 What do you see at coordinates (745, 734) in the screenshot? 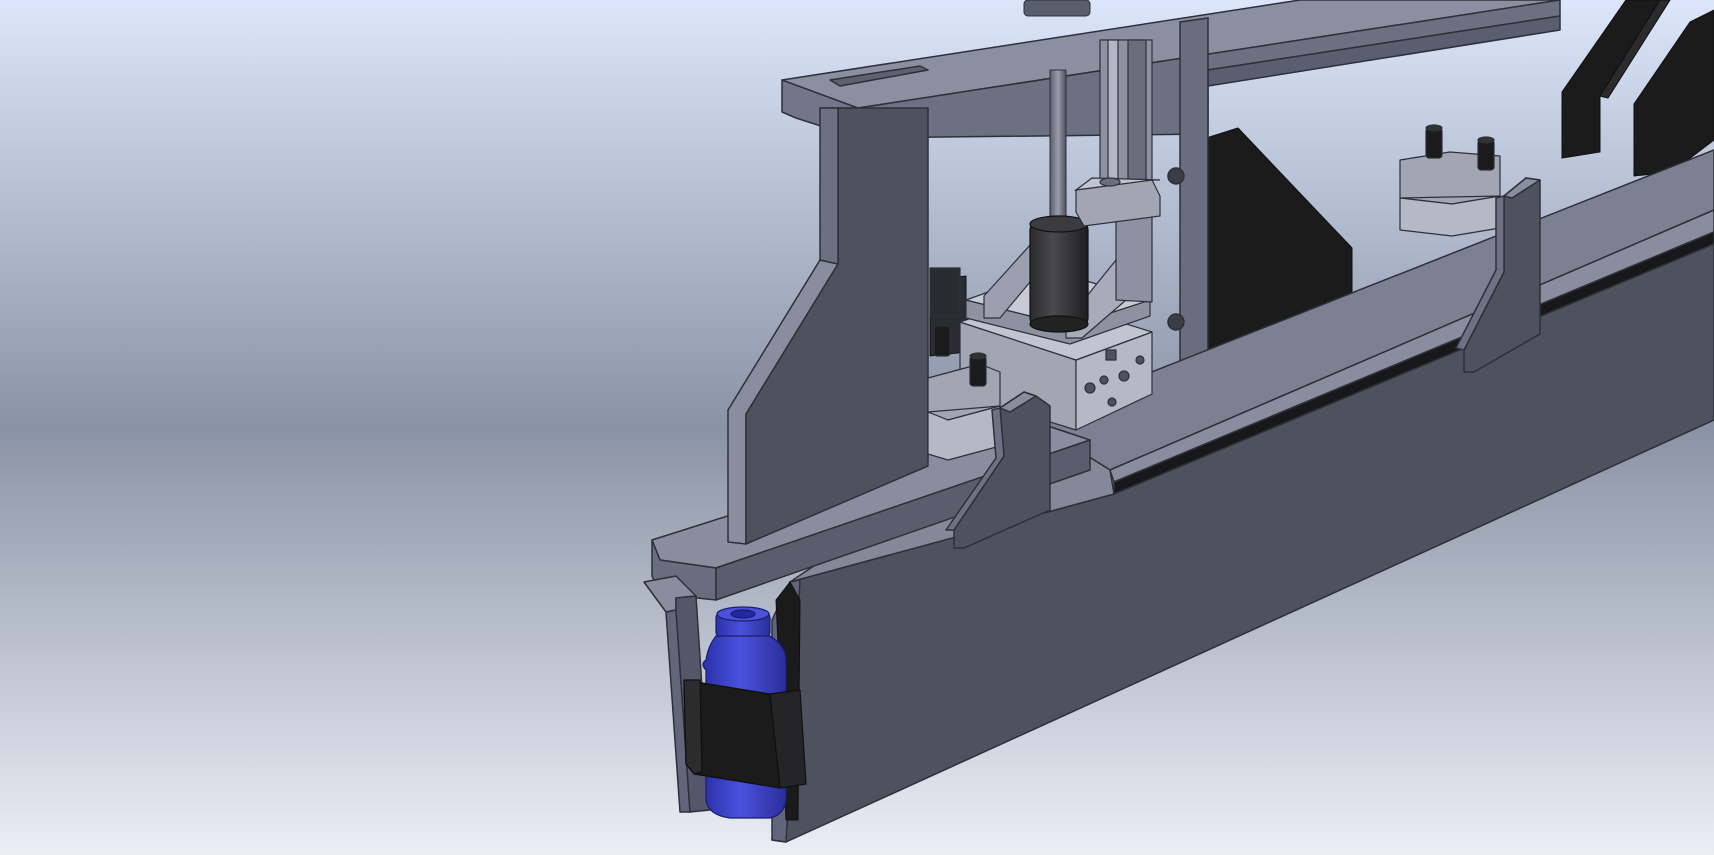
I see `bottle-clip` at bounding box center [745, 734].